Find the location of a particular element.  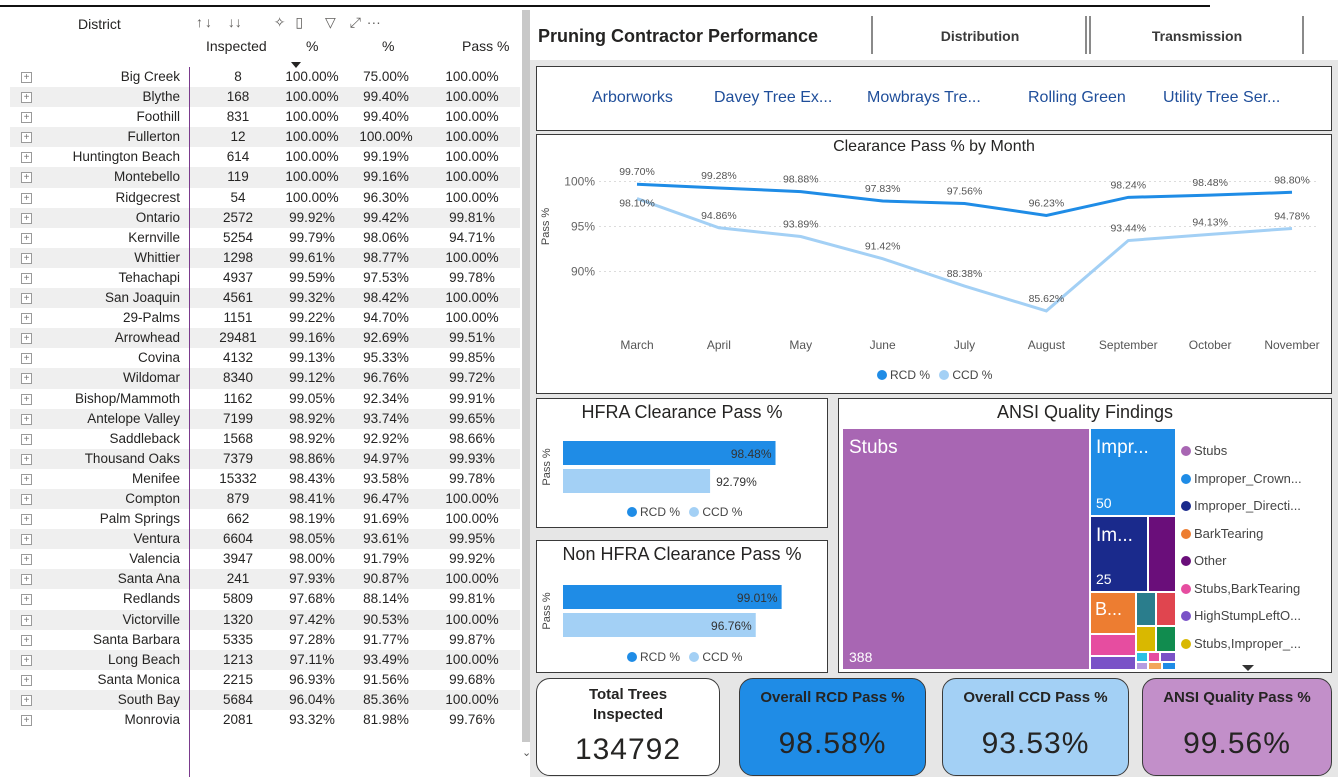

header-ansi-pass: Pass % is located at coordinates (485, 46).